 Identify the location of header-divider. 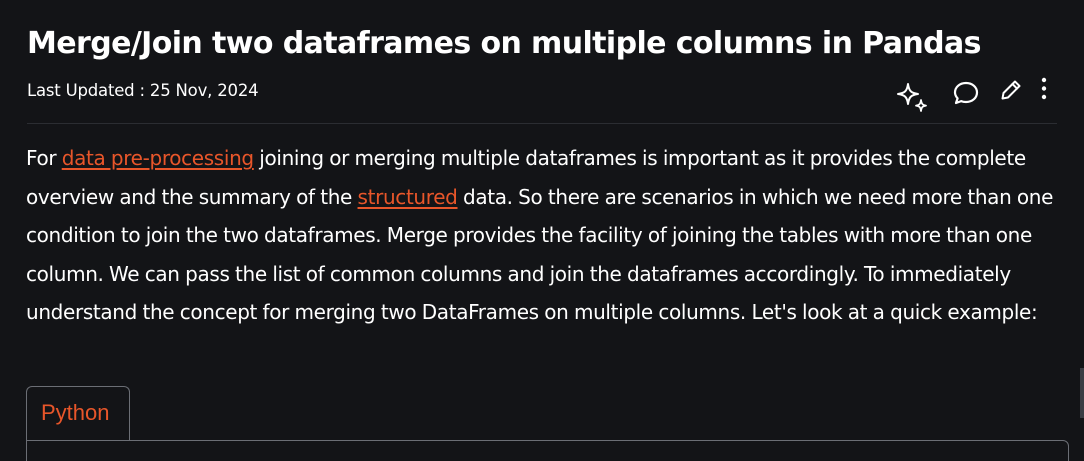
(542, 123).